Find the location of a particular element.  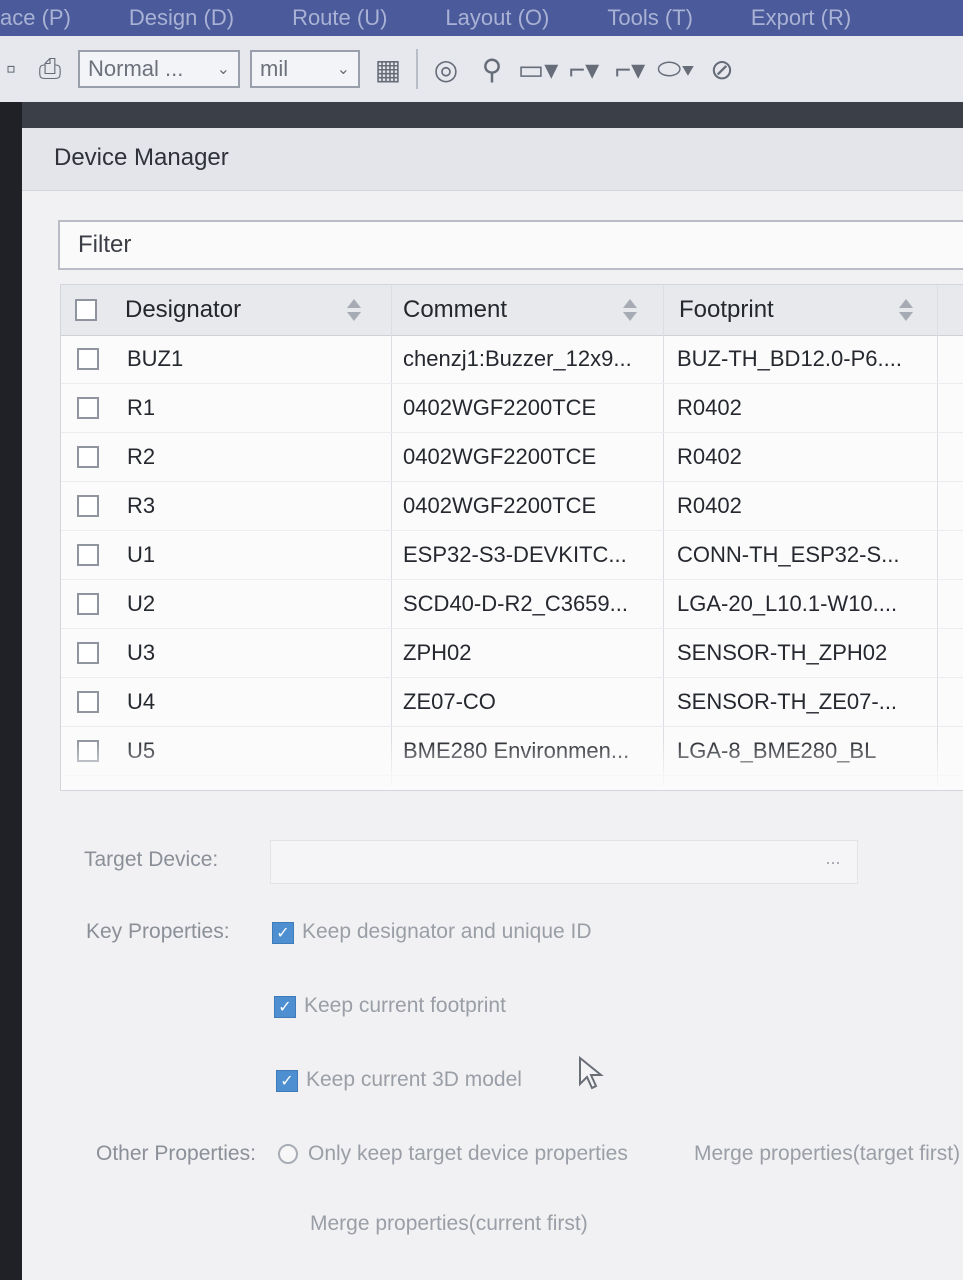

menu-item-tools: Tools (T) is located at coordinates (650, 18).